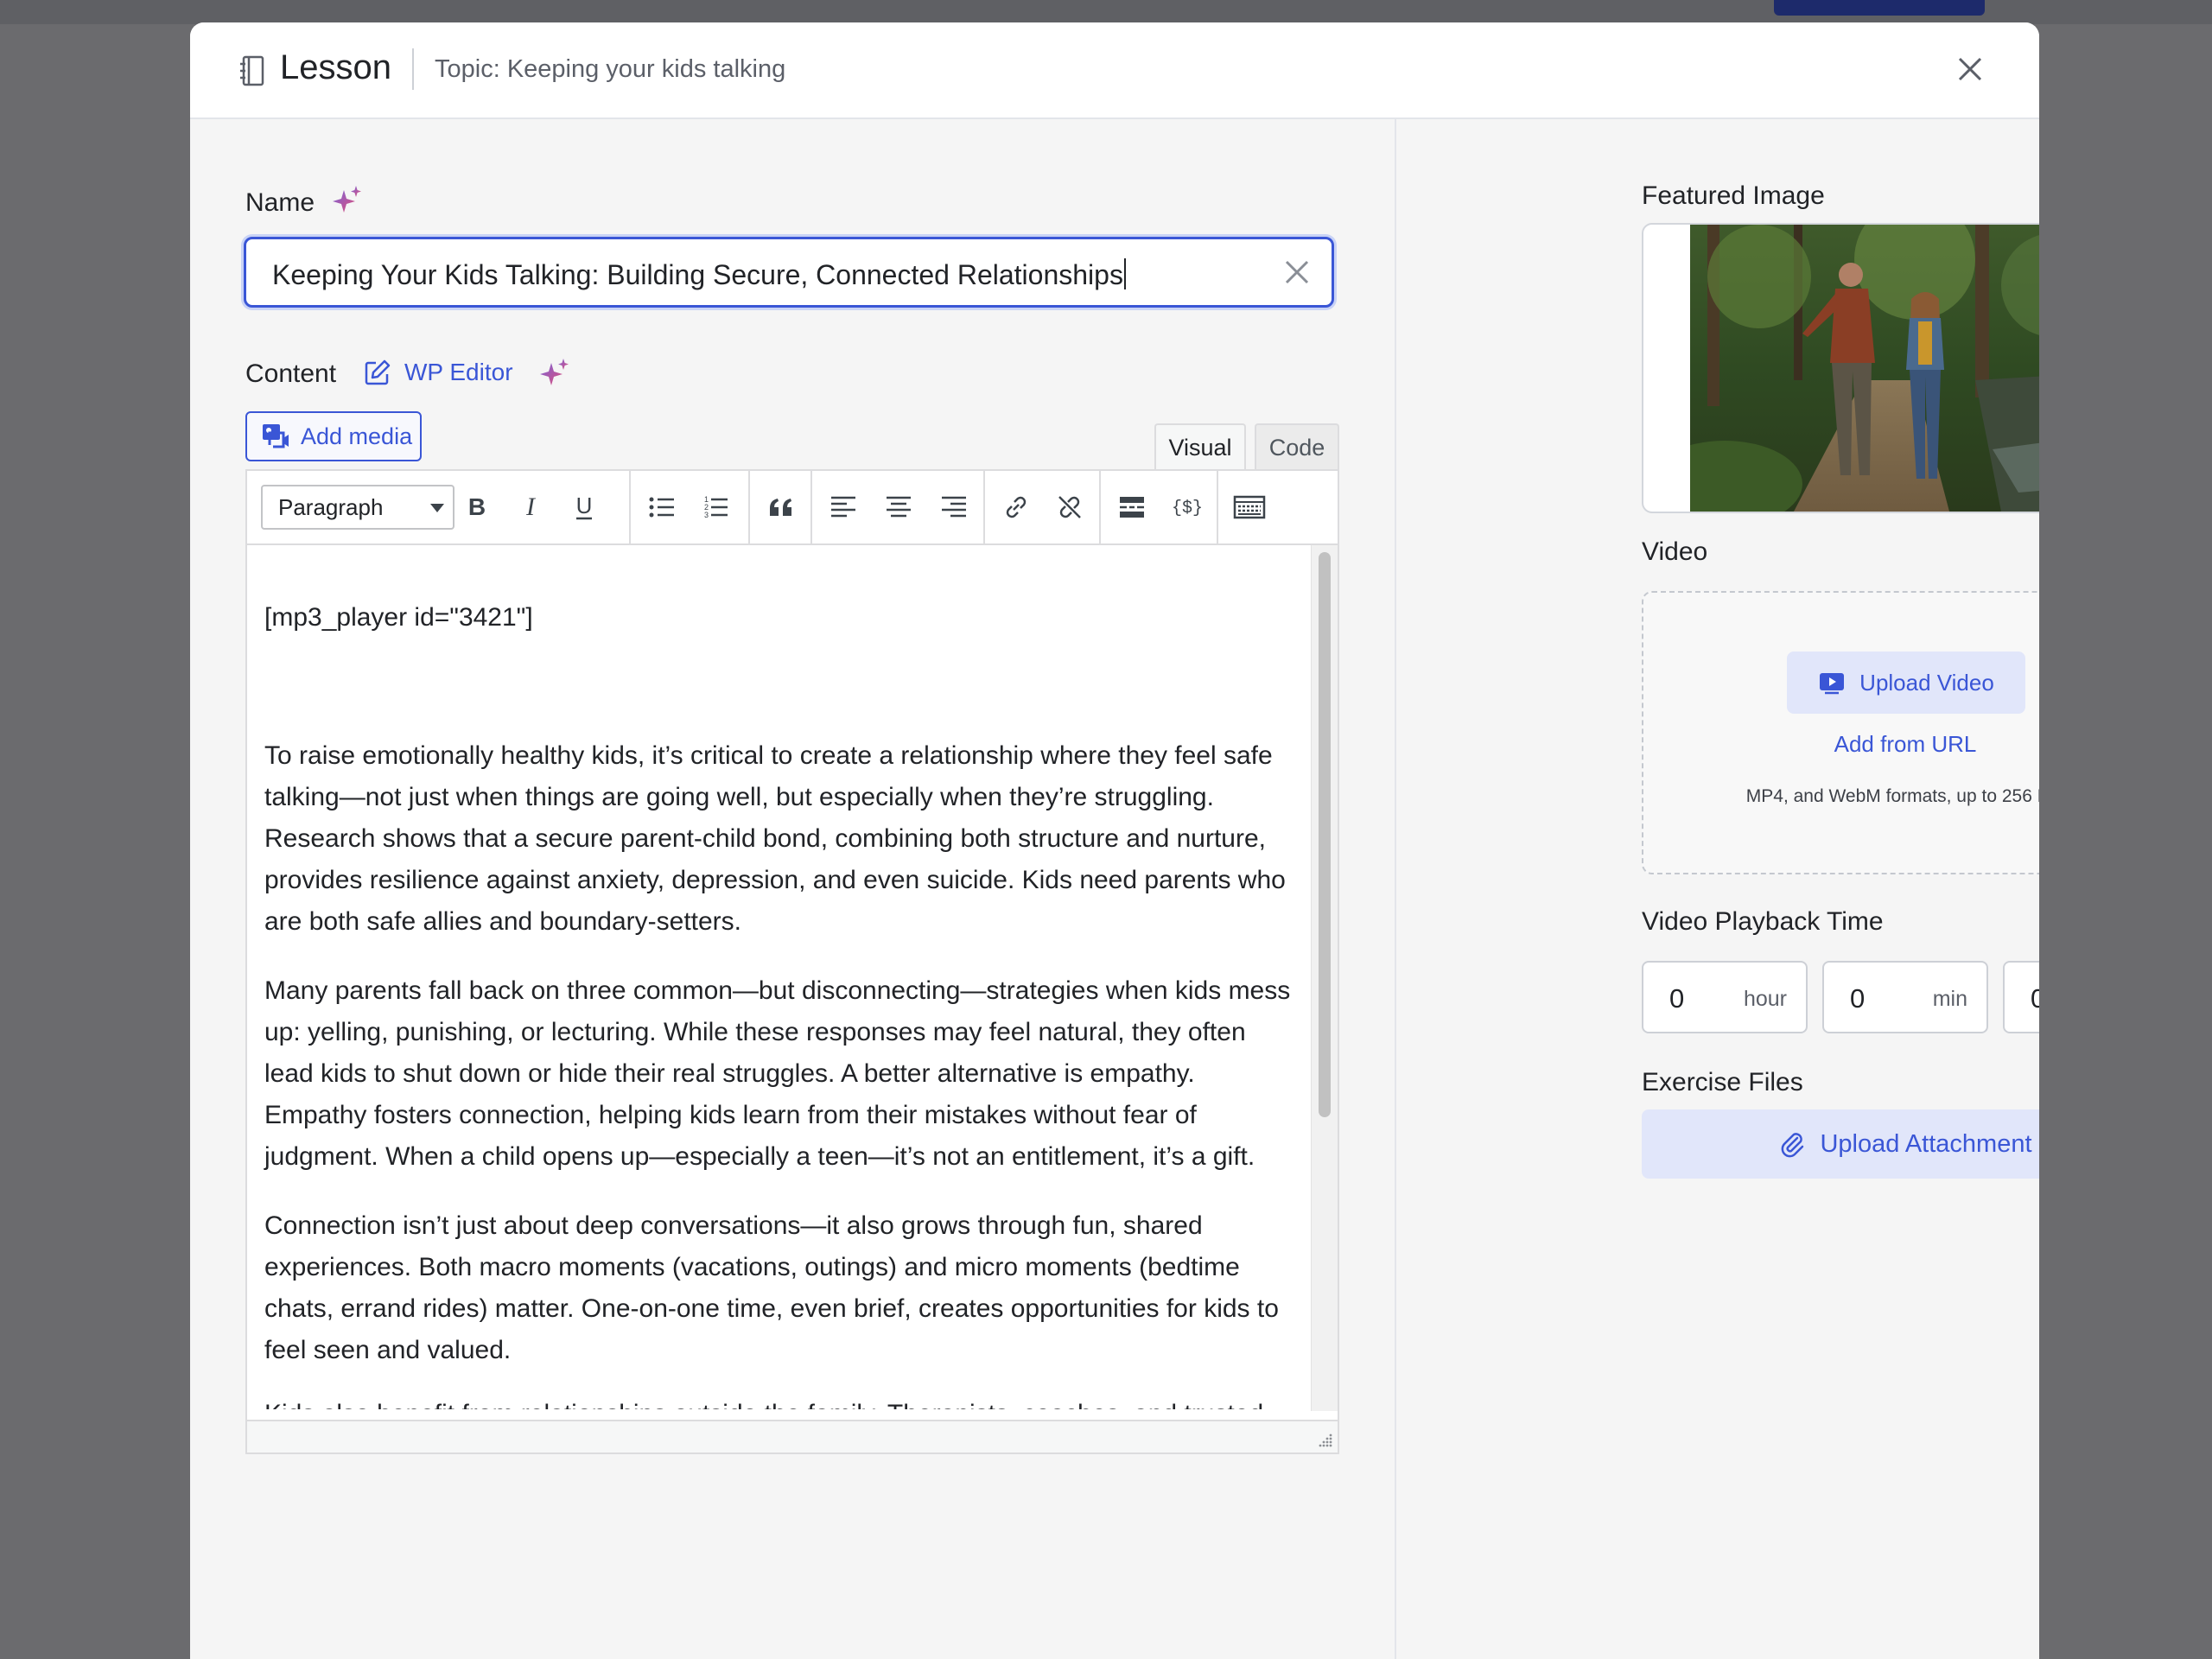 The width and height of the screenshot is (2212, 1659). I want to click on italic-button: I, so click(530, 507).